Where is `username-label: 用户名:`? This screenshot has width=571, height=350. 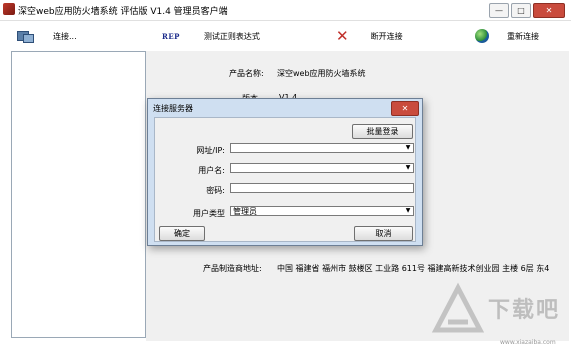
username-label: 用户名: is located at coordinates (211, 170).